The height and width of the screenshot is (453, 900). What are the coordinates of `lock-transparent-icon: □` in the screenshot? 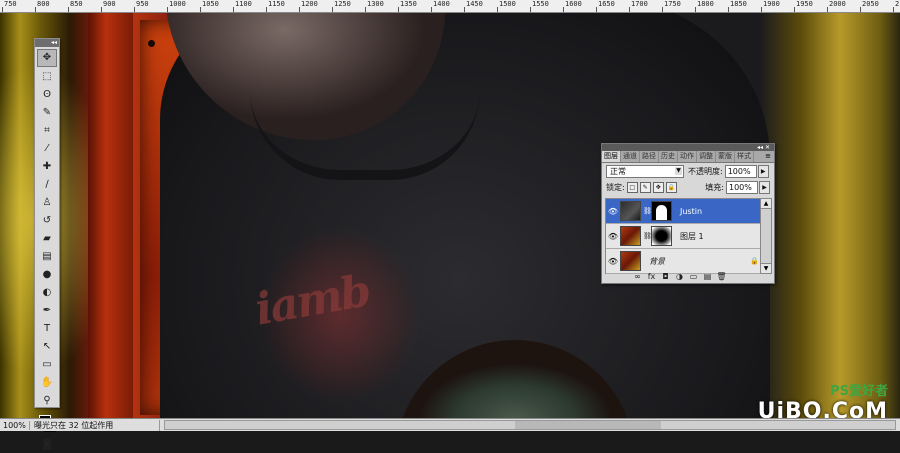 It's located at (632, 187).